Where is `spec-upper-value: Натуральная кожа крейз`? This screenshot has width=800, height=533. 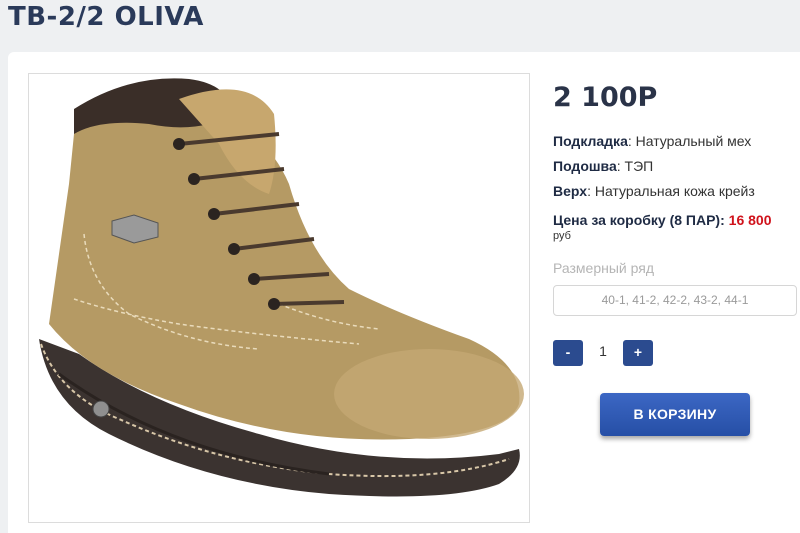 spec-upper-value: Натуральная кожа крейз is located at coordinates (674, 191).